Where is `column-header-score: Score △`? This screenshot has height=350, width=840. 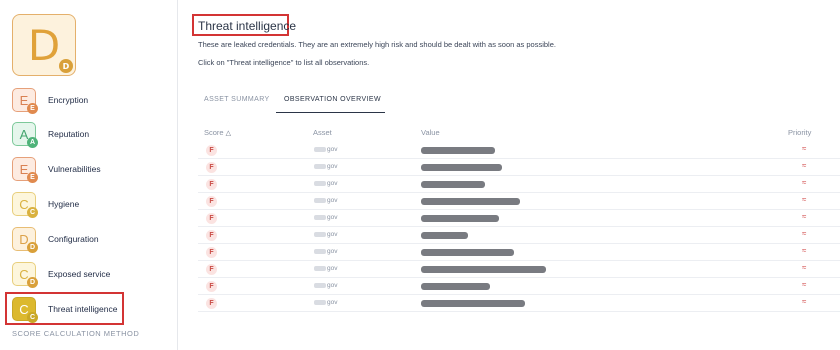 column-header-score: Score △ is located at coordinates (217, 132).